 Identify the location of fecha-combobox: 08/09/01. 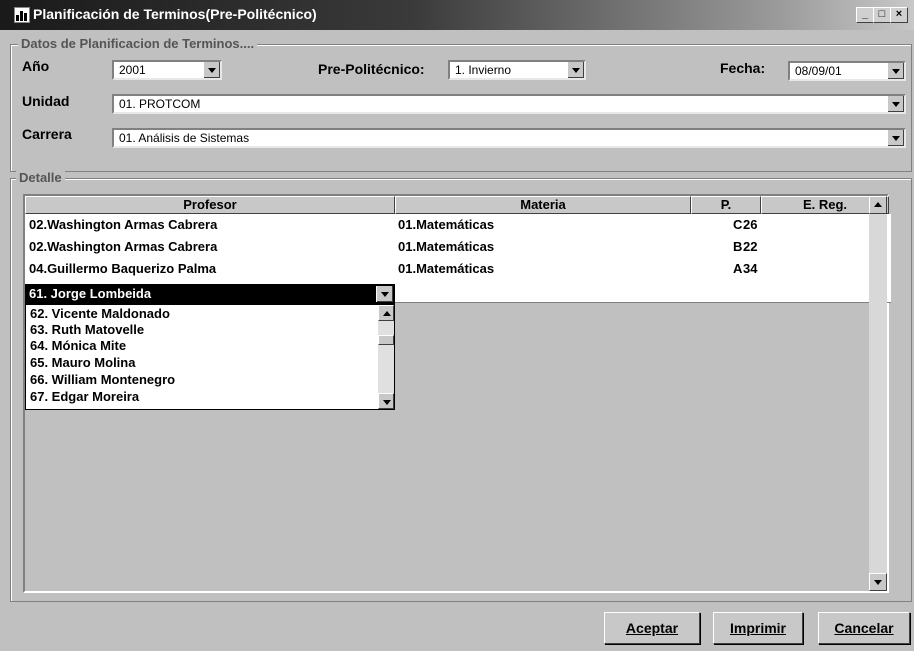
(847, 71).